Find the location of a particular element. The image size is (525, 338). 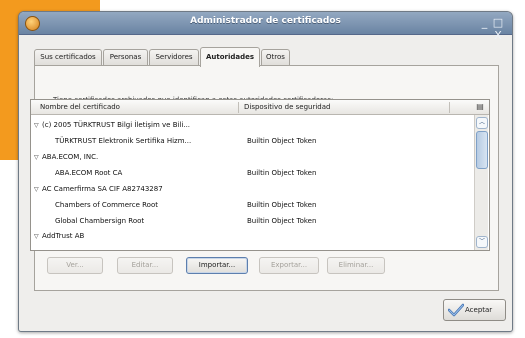

list-item: ABA.ECOM Root CA Builtin Object Token is located at coordinates (249, 173).